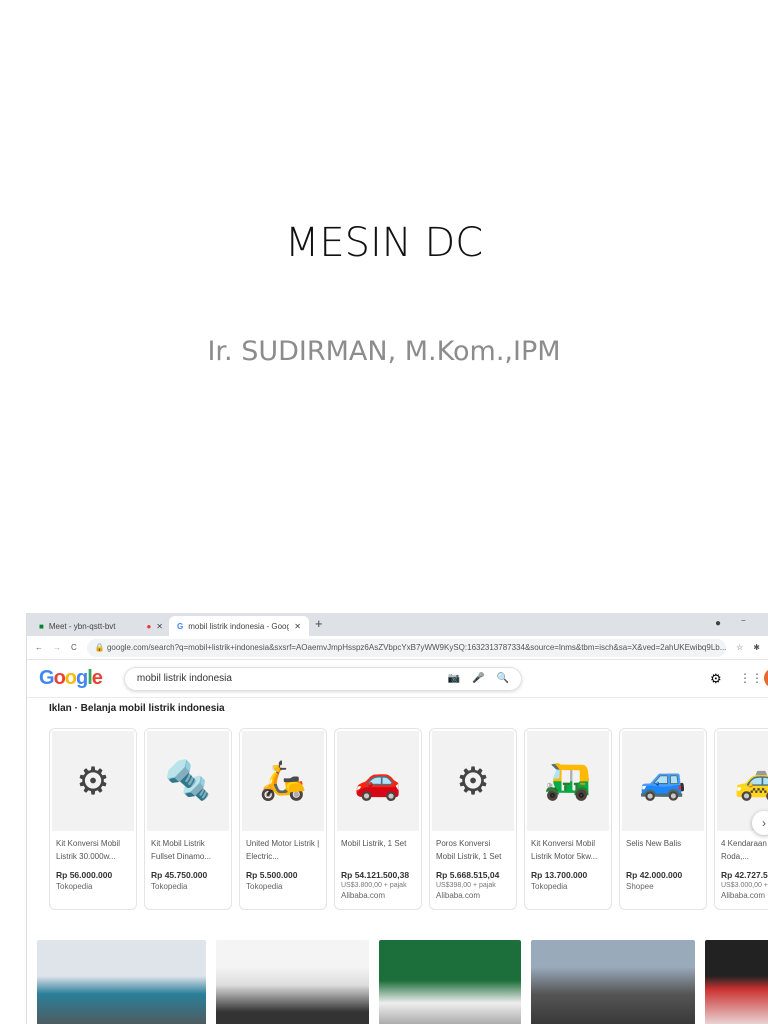 This screenshot has width=768, height=1024. Describe the element at coordinates (468, 875) in the screenshot. I see `product-price: Rp 5.668.515,04` at that location.